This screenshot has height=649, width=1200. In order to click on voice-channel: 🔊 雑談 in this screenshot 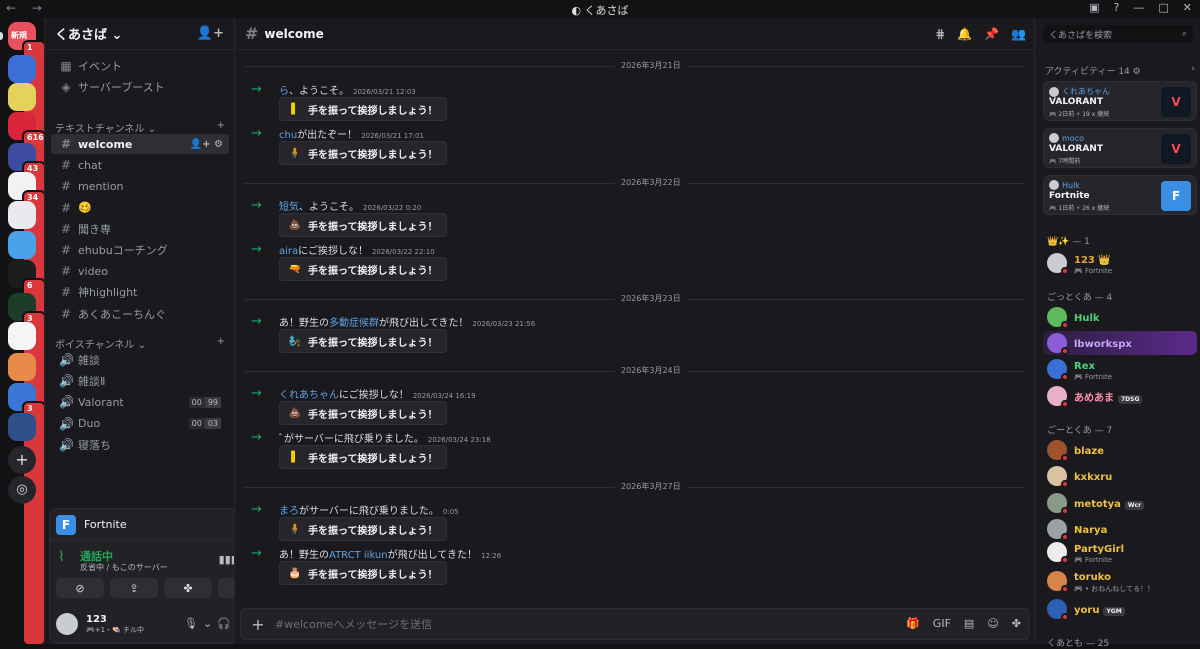, I will do `click(140, 360)`.